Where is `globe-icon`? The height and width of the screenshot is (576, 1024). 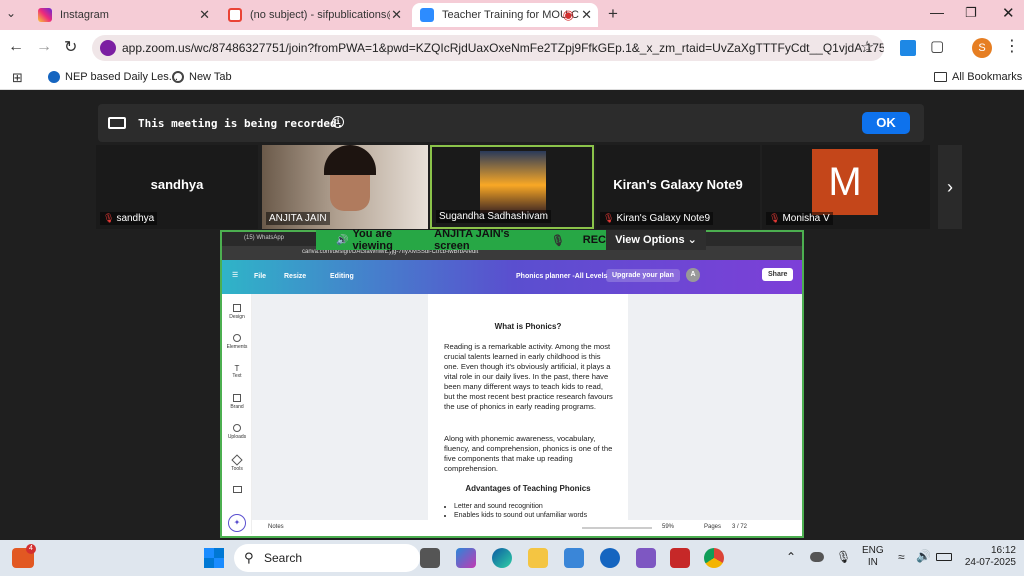 globe-icon is located at coordinates (178, 77).